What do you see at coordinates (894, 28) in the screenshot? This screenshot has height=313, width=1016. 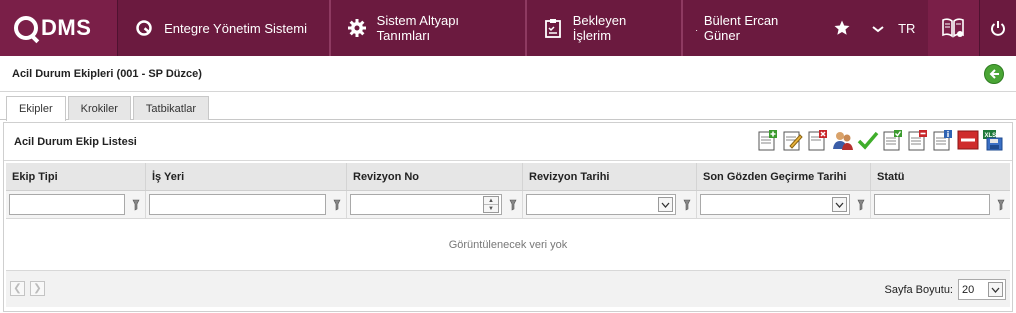 I see `language-selector: TR` at bounding box center [894, 28].